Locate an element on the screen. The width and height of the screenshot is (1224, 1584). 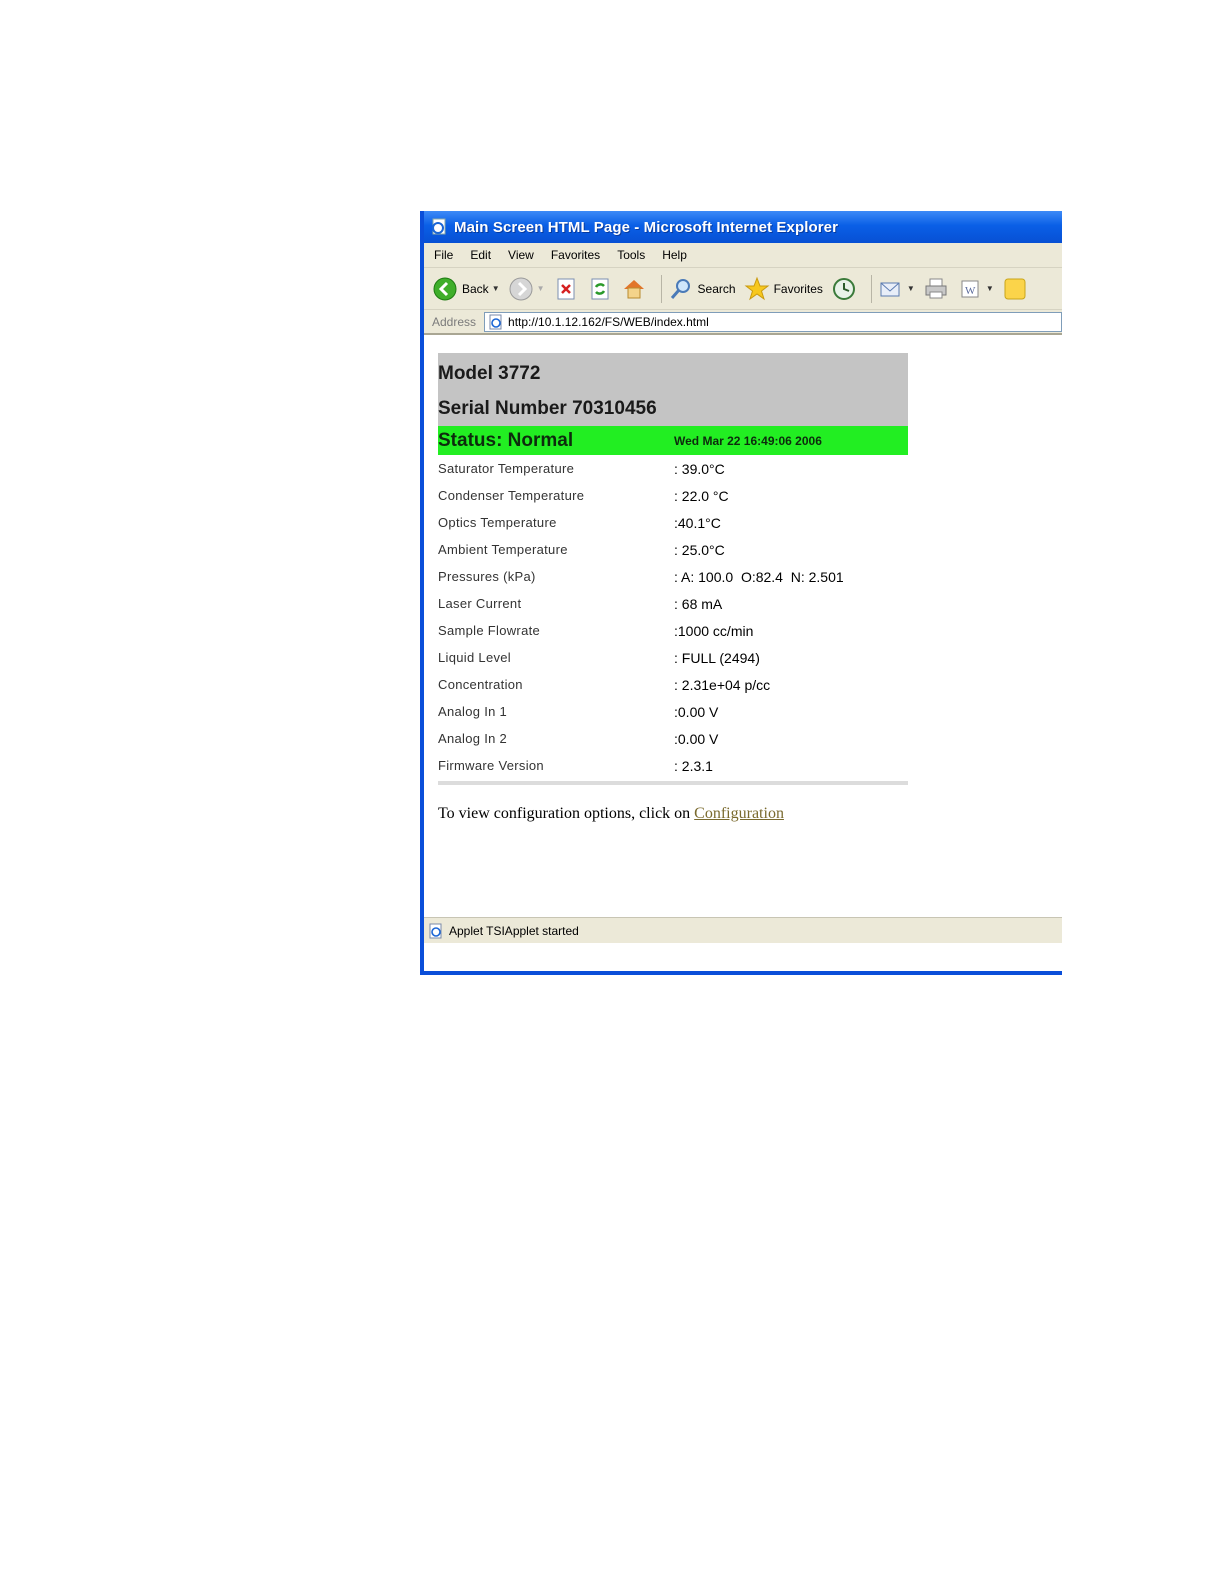
param-label: Analog In 1 is located at coordinates (473, 711).